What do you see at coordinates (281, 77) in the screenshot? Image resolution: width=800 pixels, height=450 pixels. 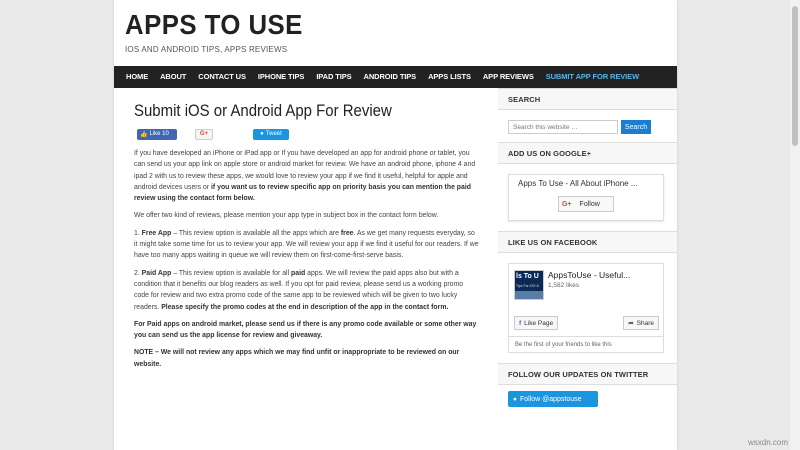 I see `nav-item-iphone-tips: IPHONE TIPS` at bounding box center [281, 77].